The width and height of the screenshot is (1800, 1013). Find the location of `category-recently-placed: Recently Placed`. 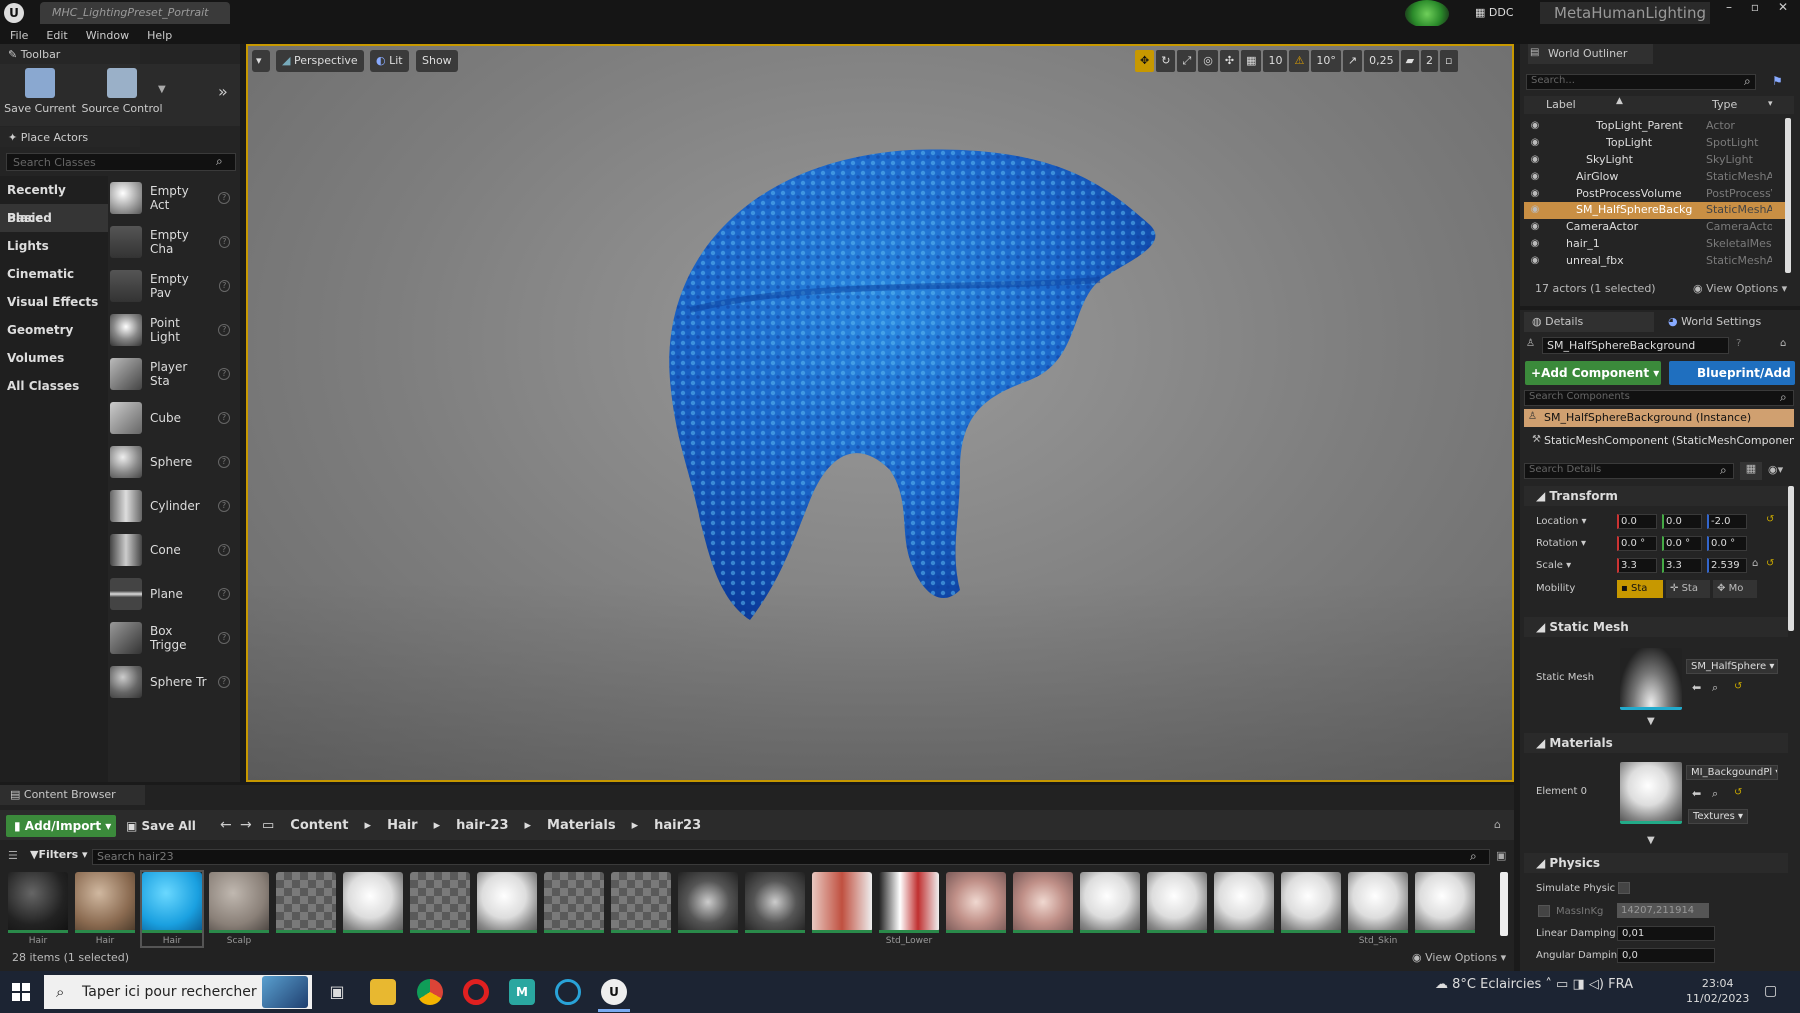

category-recently-placed: Recently Placed is located at coordinates (54, 200).